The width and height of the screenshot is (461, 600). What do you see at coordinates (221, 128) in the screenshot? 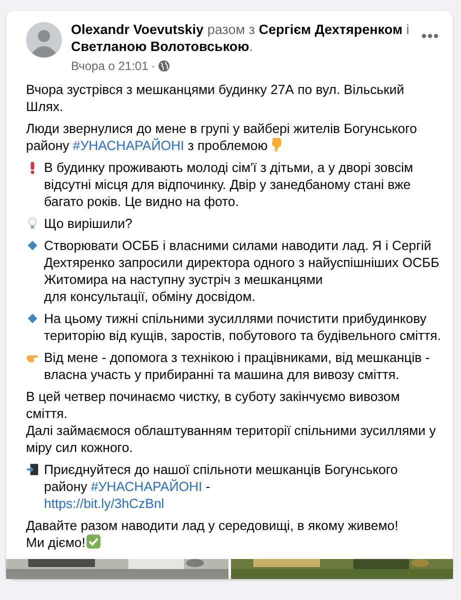
I see `post-text: Люди звернулися до мене в групі у вайбері жителів Богунського` at bounding box center [221, 128].